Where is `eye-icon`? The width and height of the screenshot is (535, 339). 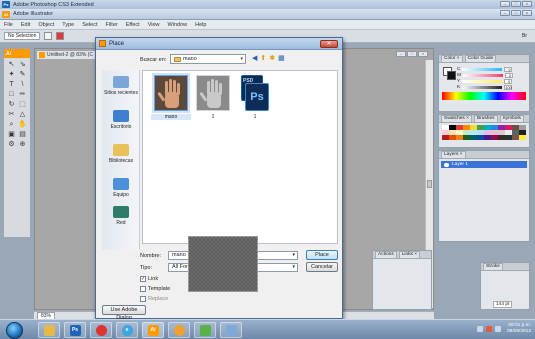
eye-icon is located at coordinates (446, 164).